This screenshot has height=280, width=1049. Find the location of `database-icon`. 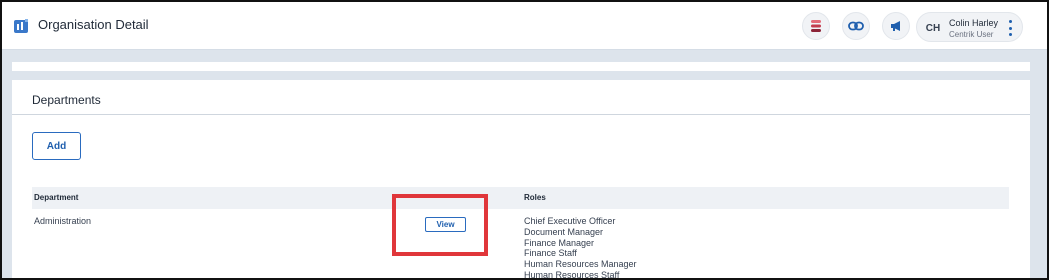

database-icon is located at coordinates (816, 26).